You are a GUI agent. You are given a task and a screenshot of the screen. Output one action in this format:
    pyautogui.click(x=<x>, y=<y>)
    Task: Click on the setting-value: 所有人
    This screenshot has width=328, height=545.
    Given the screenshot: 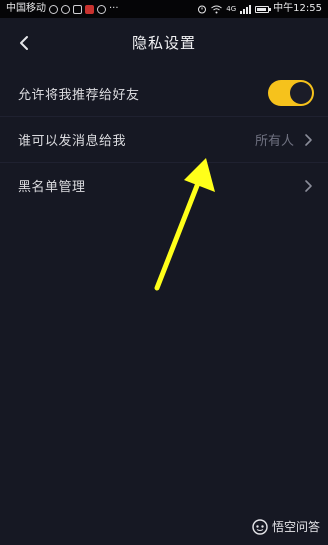 What is the action you would take?
    pyautogui.click(x=274, y=141)
    